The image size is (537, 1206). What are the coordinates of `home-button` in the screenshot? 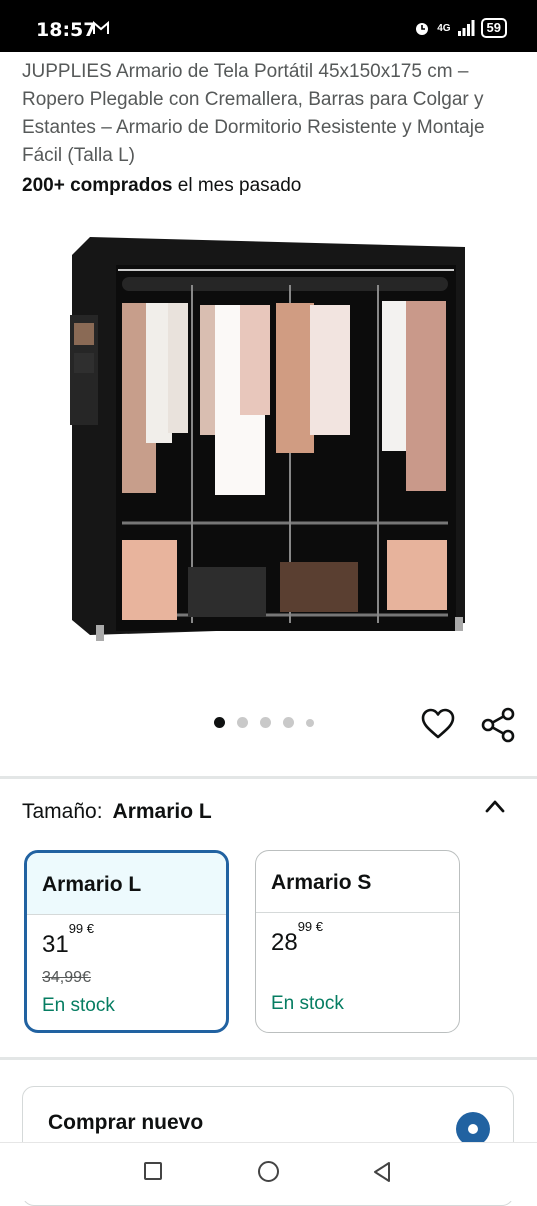 It's located at (268, 1171).